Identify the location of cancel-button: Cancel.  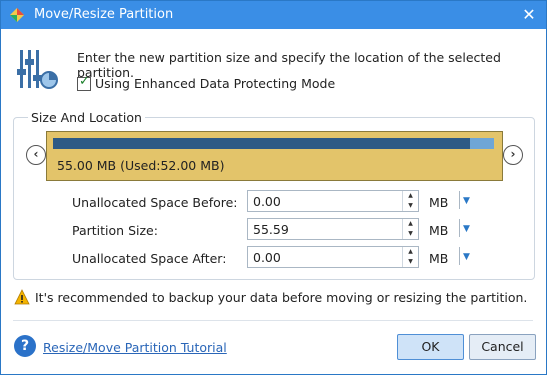
(502, 347).